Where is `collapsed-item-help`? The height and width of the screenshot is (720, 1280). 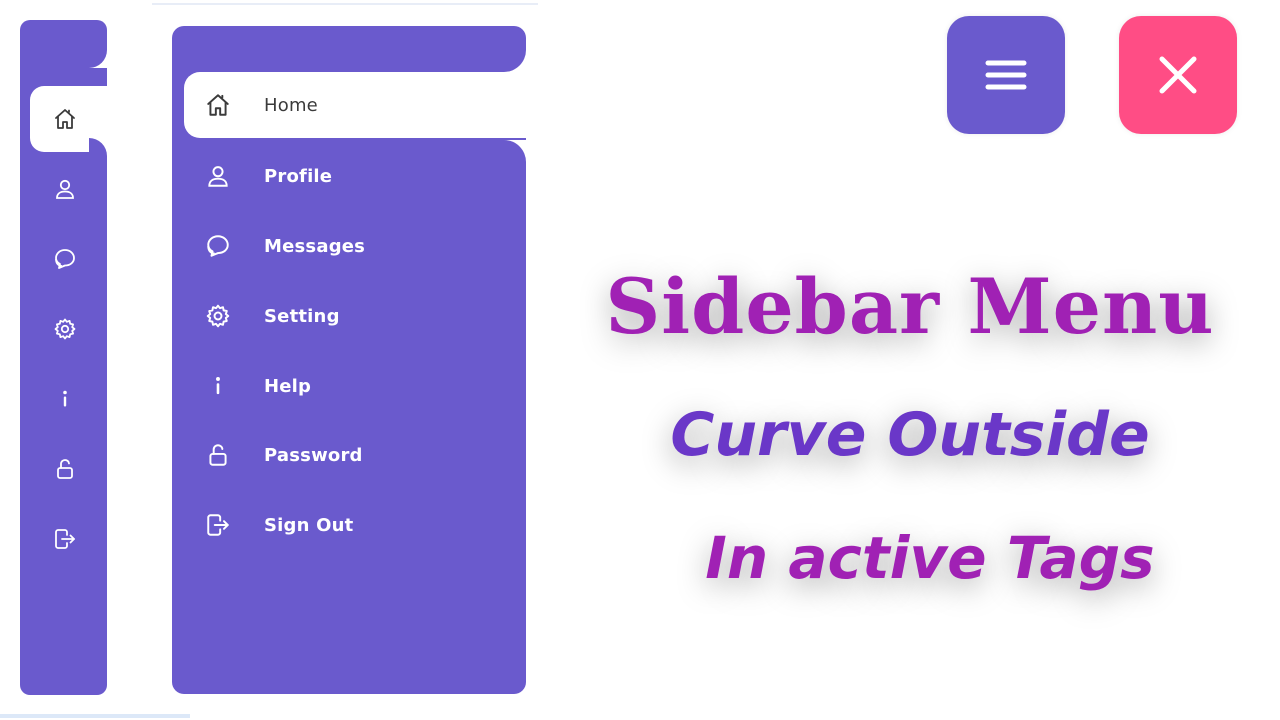
collapsed-item-help is located at coordinates (63, 399).